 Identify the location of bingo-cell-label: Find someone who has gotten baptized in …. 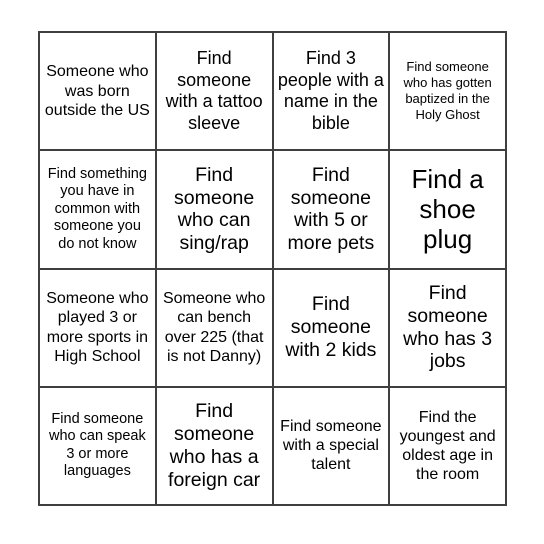
(447, 90).